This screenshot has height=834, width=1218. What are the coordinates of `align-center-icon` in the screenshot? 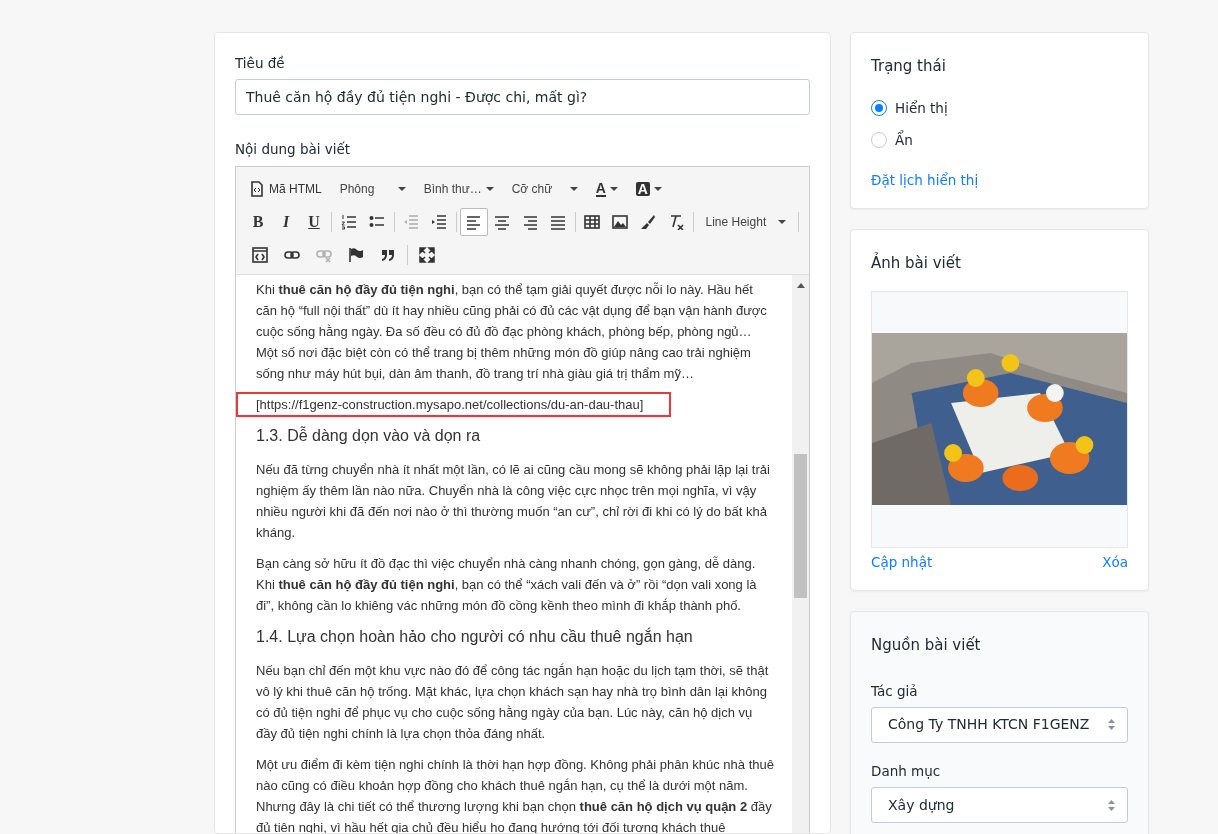 It's located at (501, 222).